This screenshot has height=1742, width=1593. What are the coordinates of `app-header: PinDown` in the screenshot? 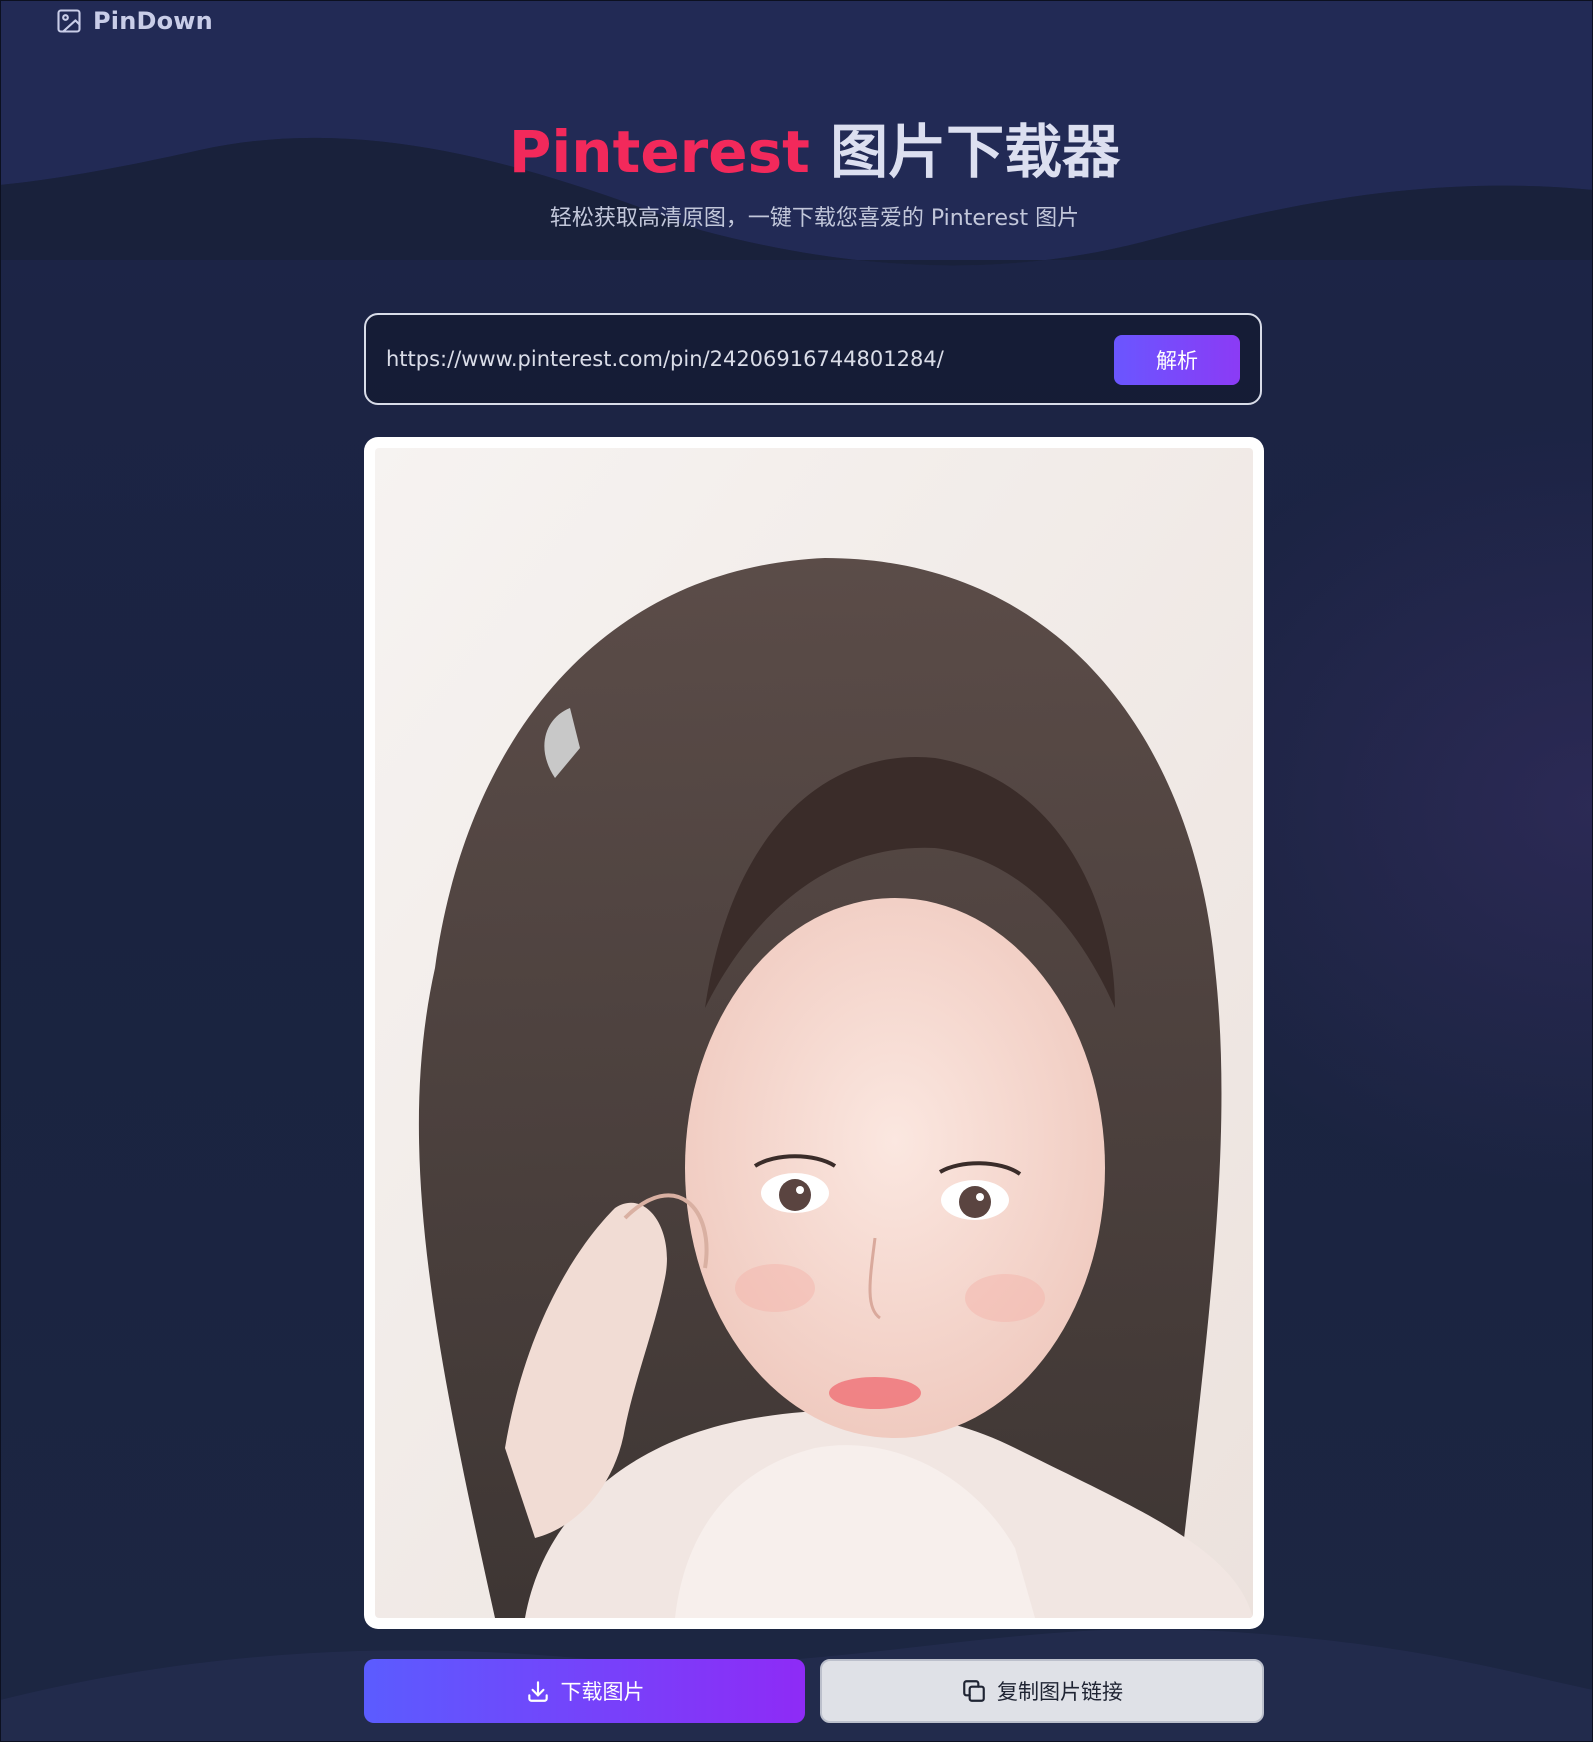 It's located at (134, 21).